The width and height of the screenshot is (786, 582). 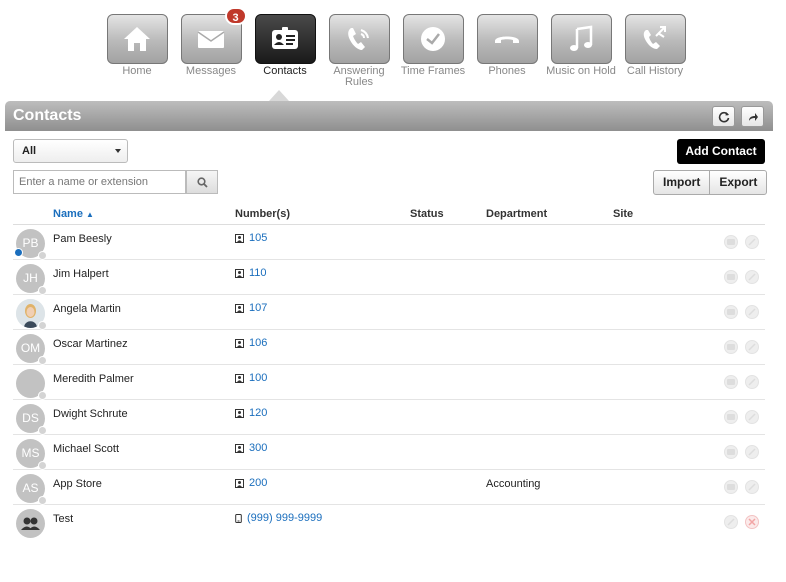 I want to click on nav-music-on-hold: Music on Hold, so click(x=581, y=51).